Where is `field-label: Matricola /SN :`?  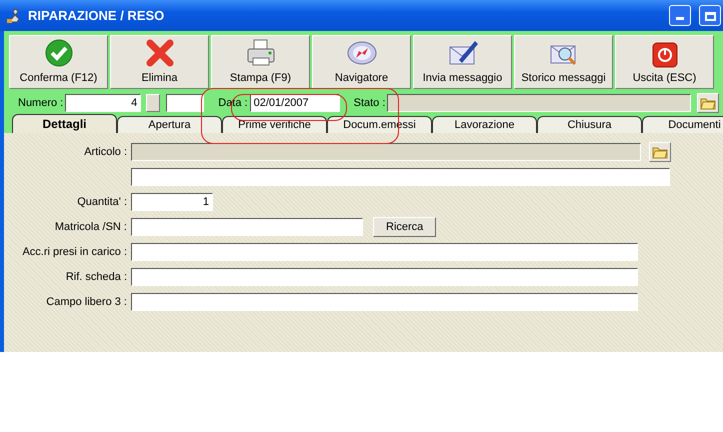
field-label: Matricola /SN : is located at coordinates (90, 227).